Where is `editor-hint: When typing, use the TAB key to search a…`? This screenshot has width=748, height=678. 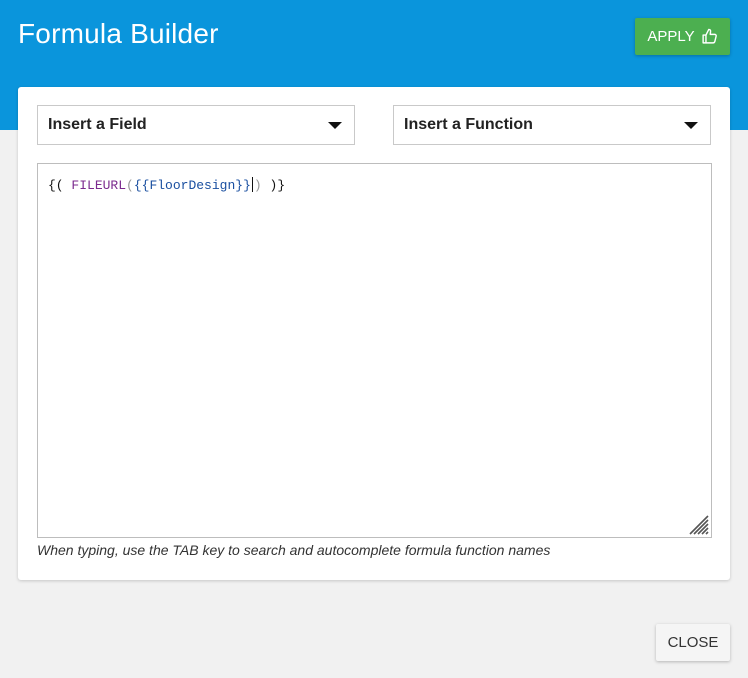
editor-hint: When typing, use the TAB key to search a… is located at coordinates (294, 550).